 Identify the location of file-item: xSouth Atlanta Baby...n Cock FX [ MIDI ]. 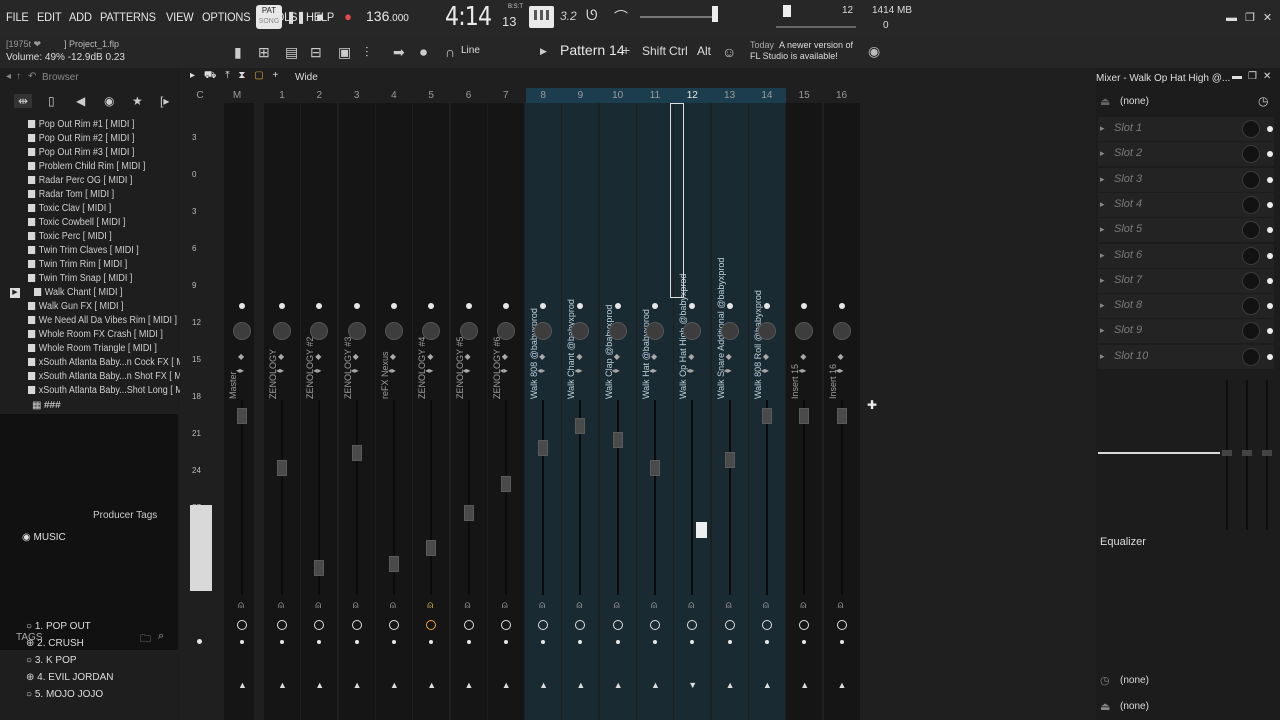
(114, 364).